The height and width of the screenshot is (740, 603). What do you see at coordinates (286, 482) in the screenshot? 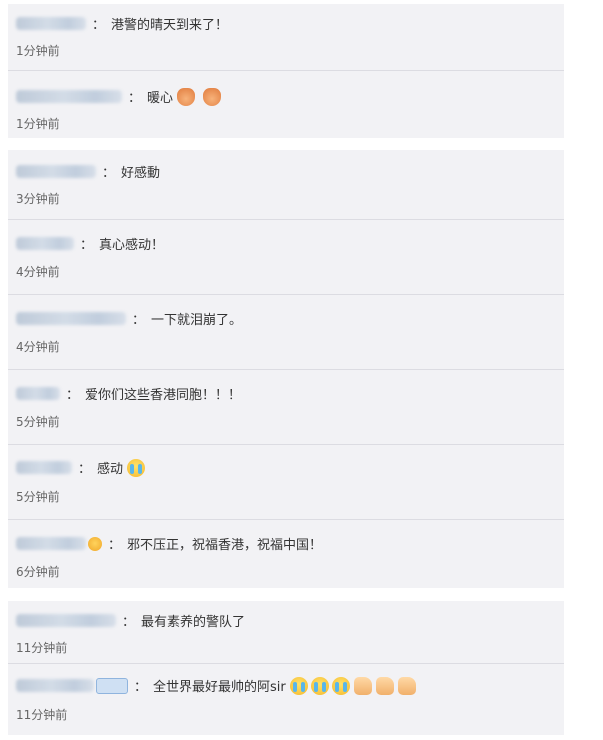
I see `comment-item: ： 感动 5分钟前` at bounding box center [286, 482].